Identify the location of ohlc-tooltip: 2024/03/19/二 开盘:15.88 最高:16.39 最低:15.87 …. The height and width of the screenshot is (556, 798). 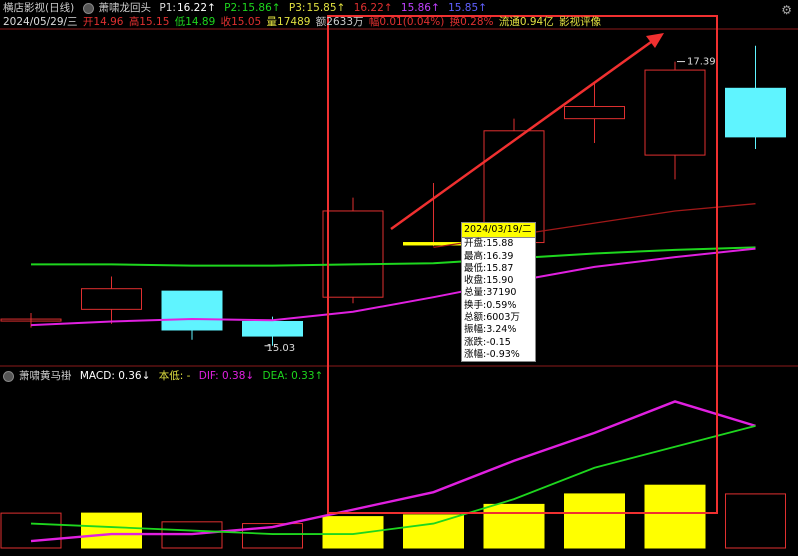
(498, 292).